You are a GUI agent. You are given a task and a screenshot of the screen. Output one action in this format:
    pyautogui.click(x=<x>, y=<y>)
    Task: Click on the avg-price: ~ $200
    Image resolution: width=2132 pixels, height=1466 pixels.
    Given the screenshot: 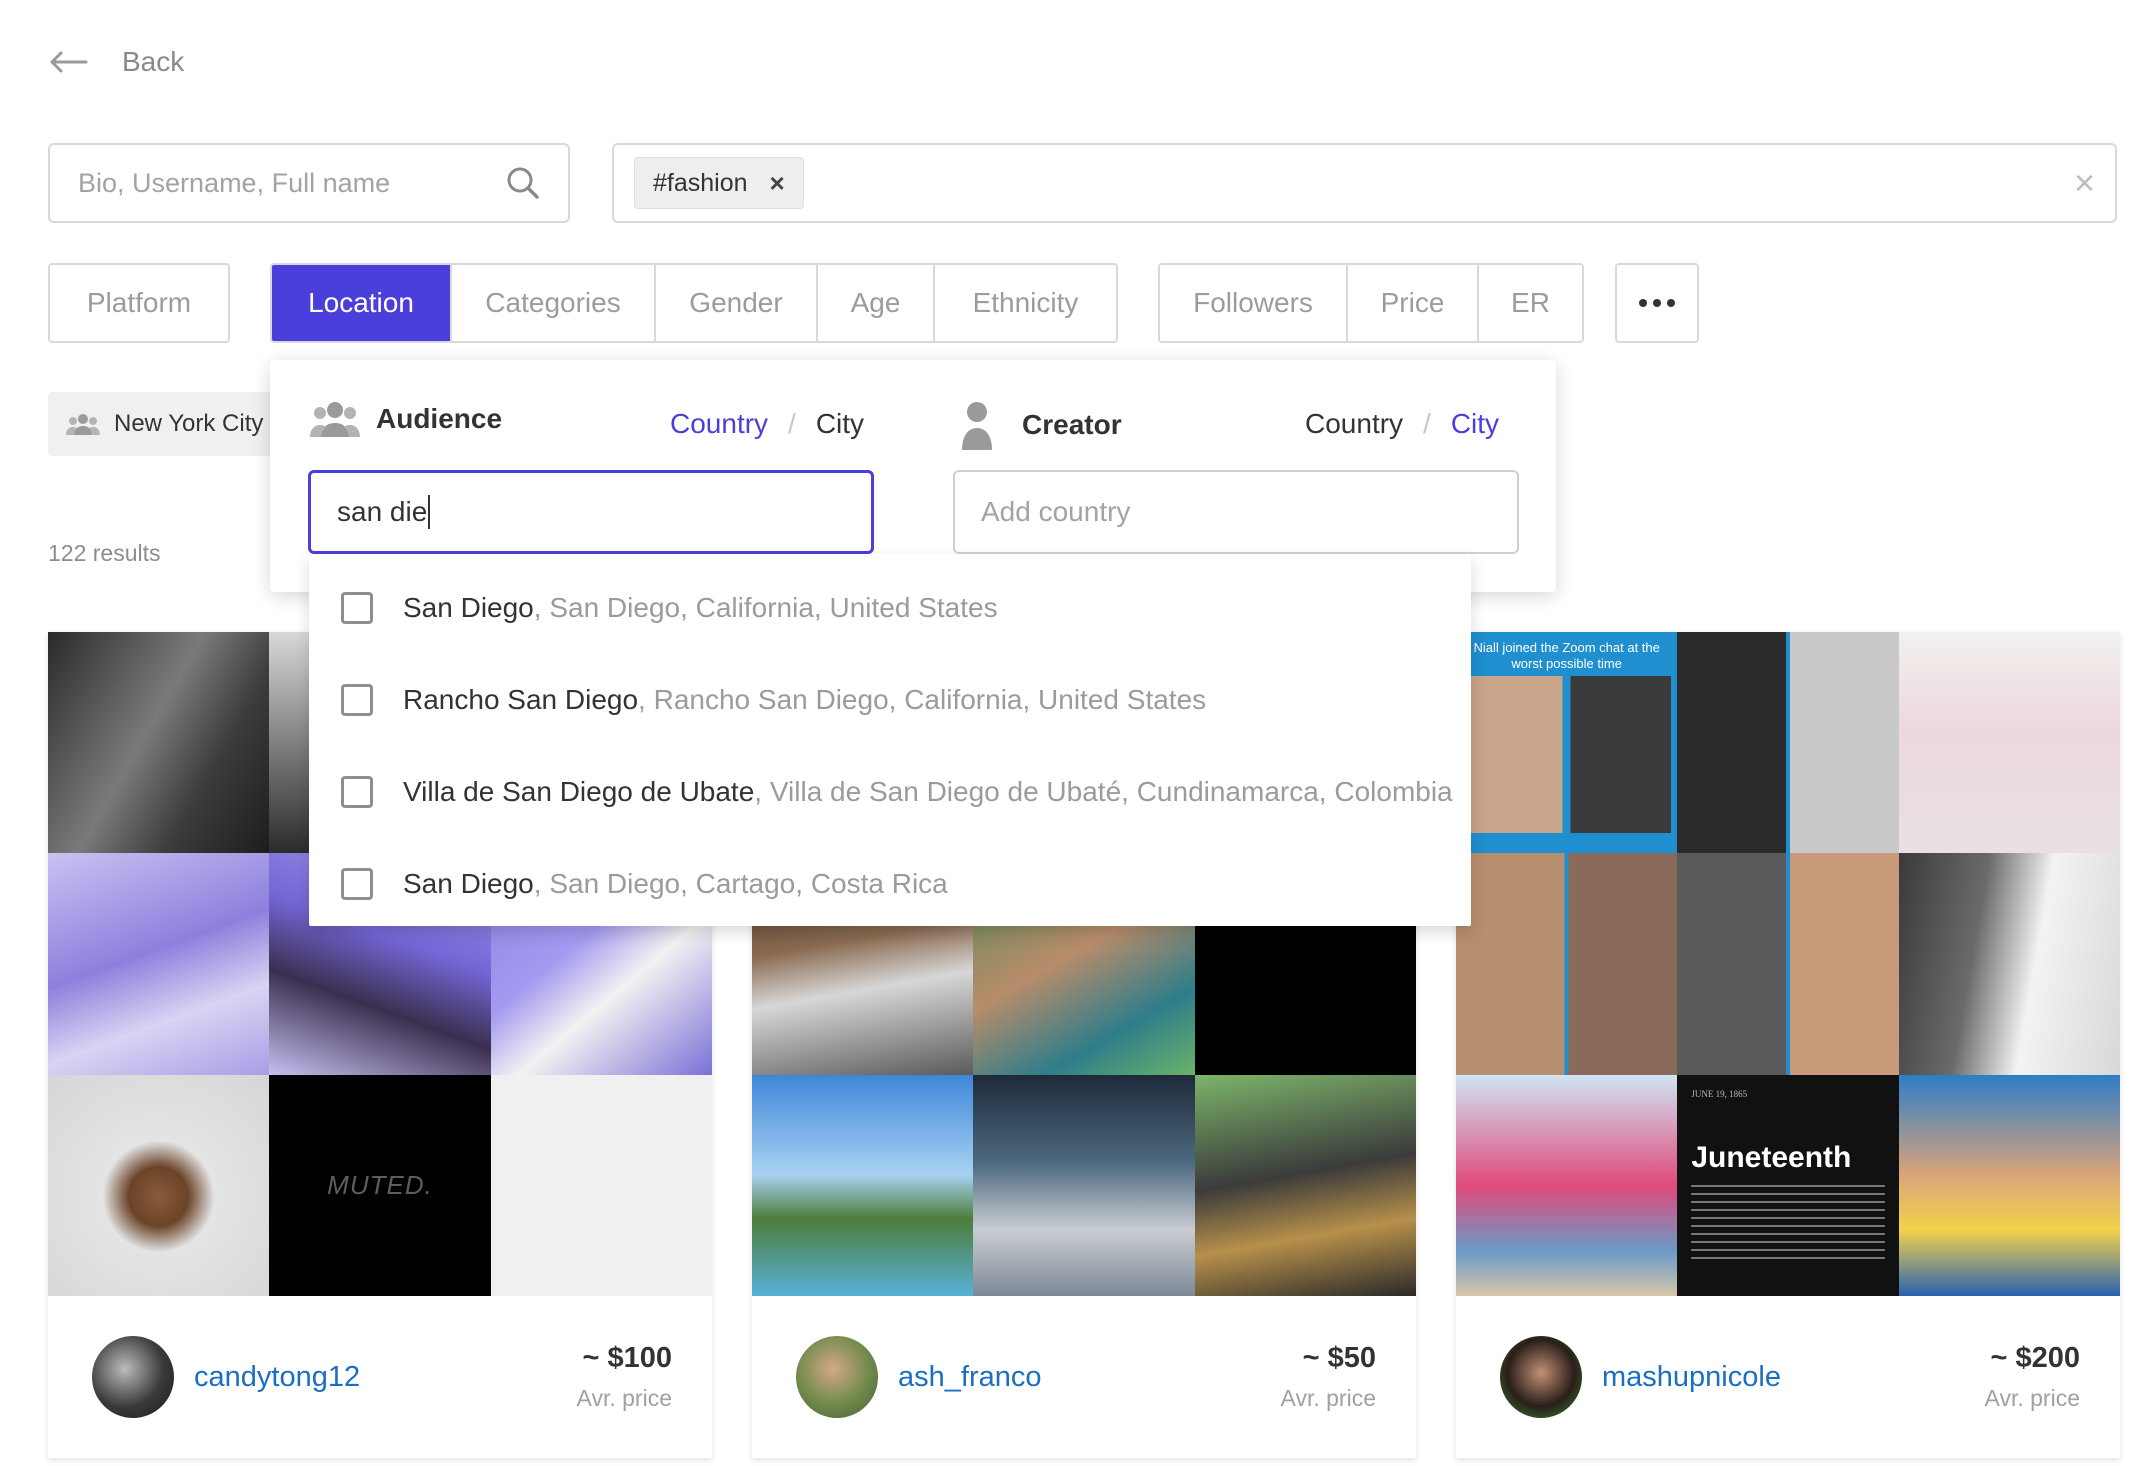 What is the action you would take?
    pyautogui.click(x=2035, y=1358)
    